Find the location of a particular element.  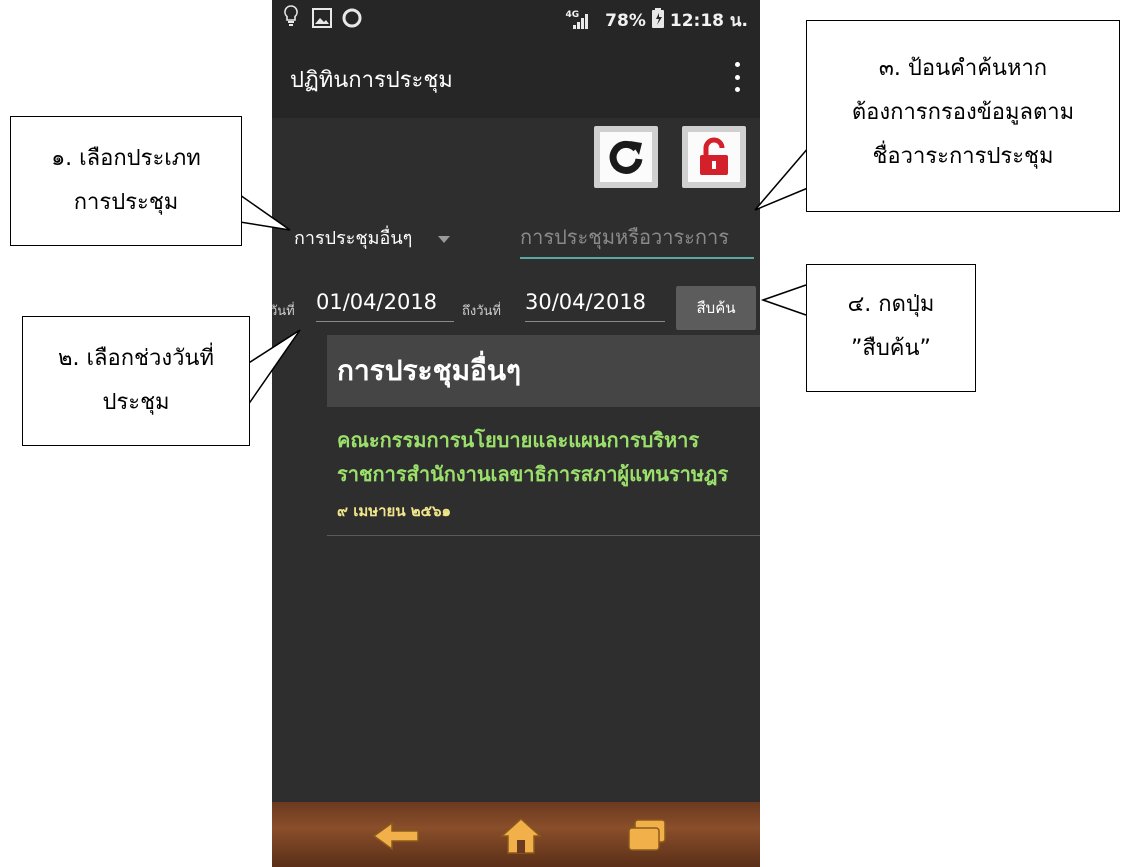

callout-text: ๒. เลือกช่วงวันที่ is located at coordinates (136, 358).